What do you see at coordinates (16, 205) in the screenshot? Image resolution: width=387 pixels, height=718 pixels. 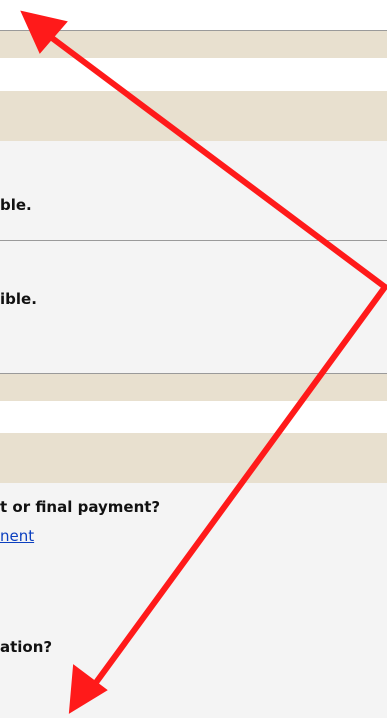 I see `row-text: ble.` at bounding box center [16, 205].